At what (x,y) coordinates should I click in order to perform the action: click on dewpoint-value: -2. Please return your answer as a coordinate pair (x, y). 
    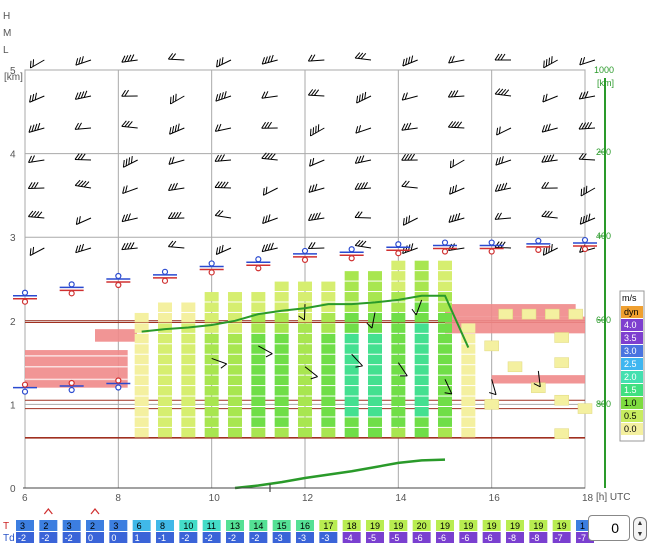
    Looking at the image, I should click on (255, 538).